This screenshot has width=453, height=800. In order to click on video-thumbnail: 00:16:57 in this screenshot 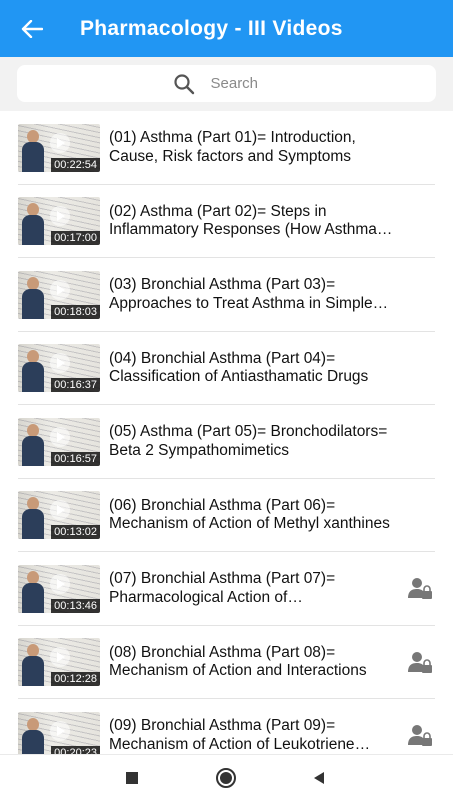, I will do `click(59, 441)`.